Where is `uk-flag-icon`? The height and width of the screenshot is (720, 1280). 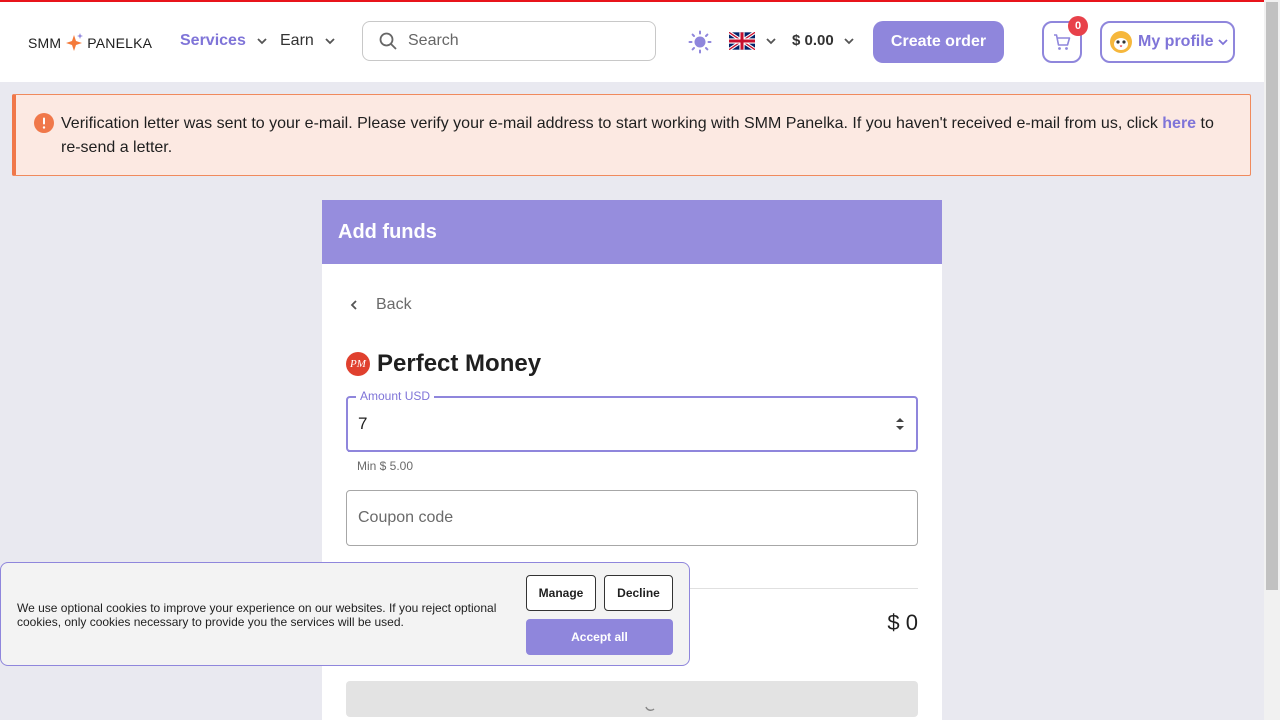 uk-flag-icon is located at coordinates (742, 41).